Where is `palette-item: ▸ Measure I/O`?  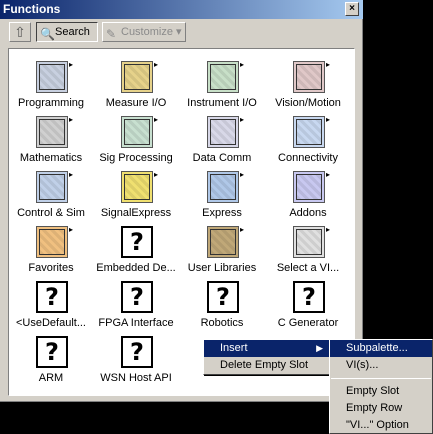
palette-item: ▸ Measure I/O is located at coordinates (136, 86).